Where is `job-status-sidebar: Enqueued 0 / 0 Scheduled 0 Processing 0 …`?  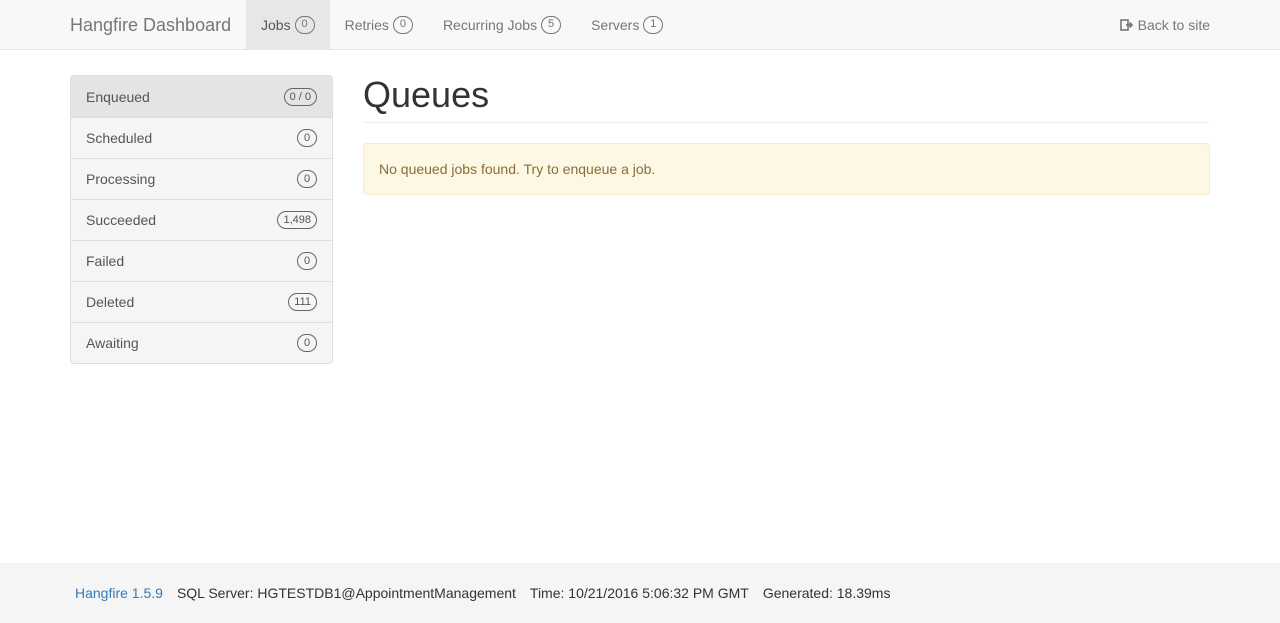 job-status-sidebar: Enqueued 0 / 0 Scheduled 0 Processing 0 … is located at coordinates (201, 219).